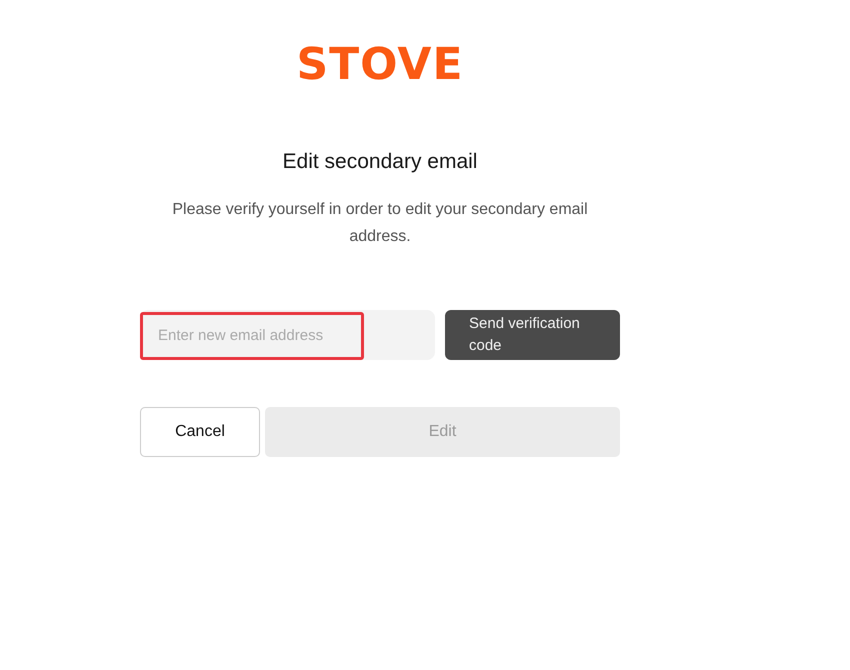  I want to click on page-title: Edit secondary email, so click(380, 162).